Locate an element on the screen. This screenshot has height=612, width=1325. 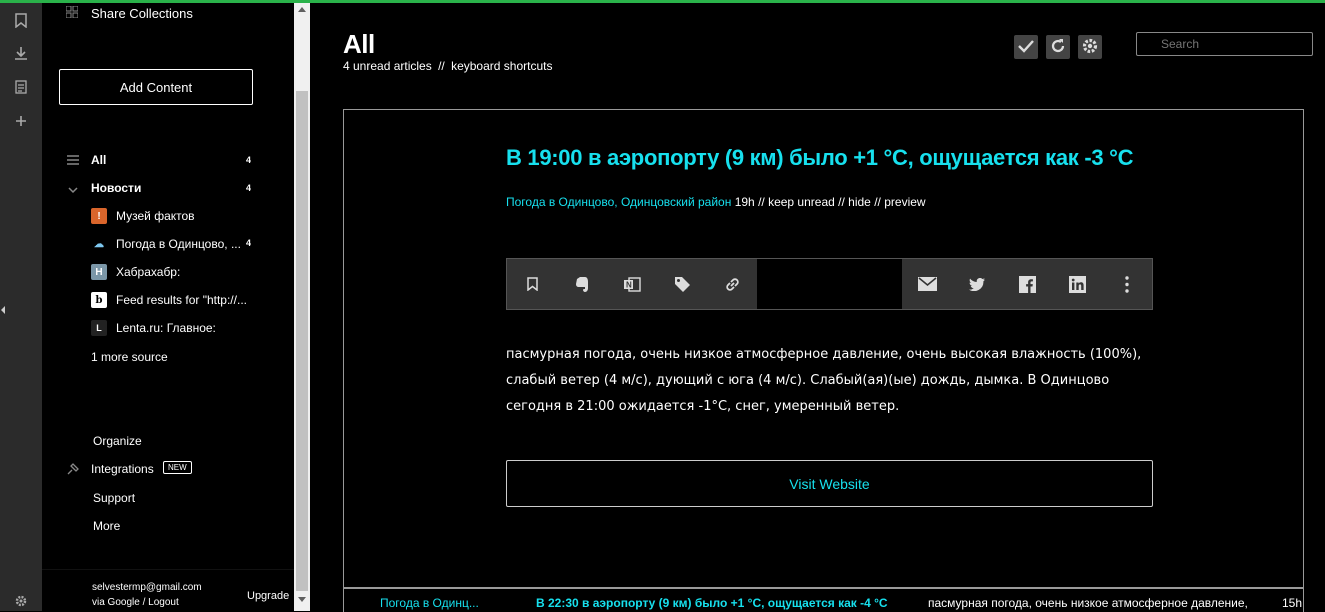
source-favicon: L is located at coordinates (99, 328).